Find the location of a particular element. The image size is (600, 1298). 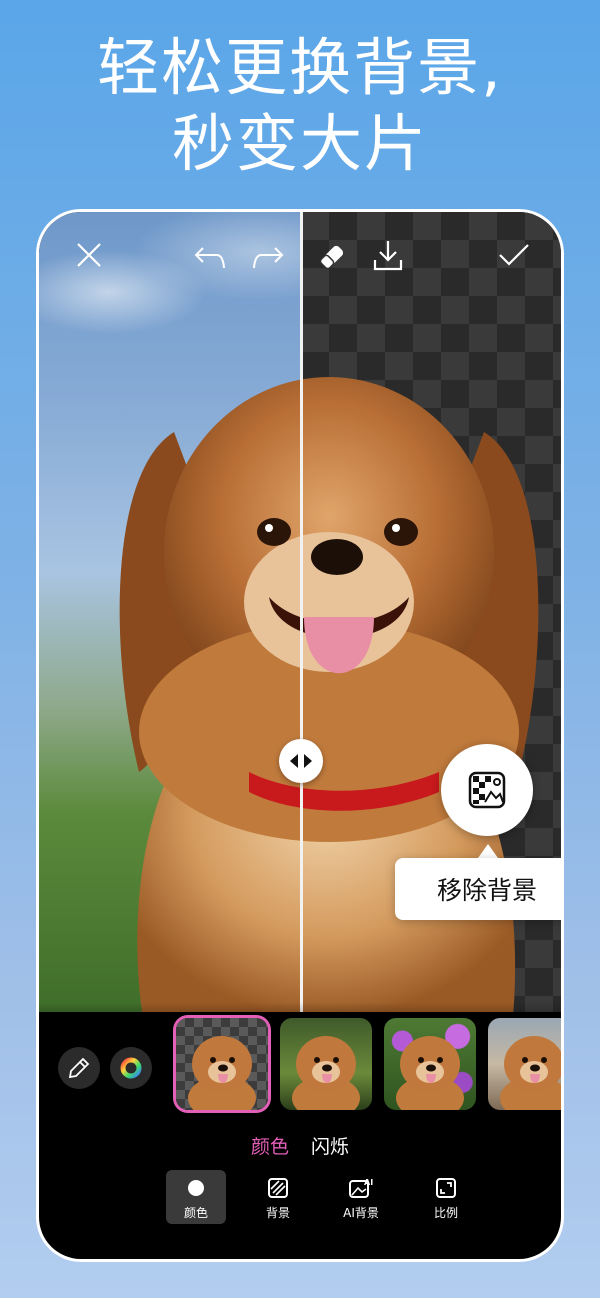

tool-ai-background: AI AI背景 is located at coordinates (361, 1197).